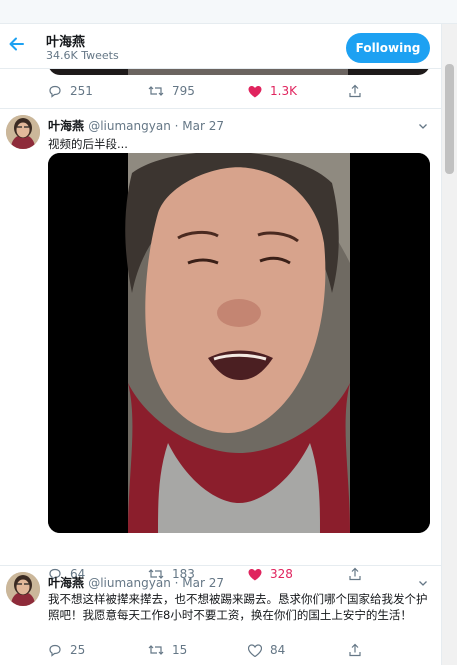 This screenshot has width=457, height=665. I want to click on retweet-button: 15, so click(198, 650).